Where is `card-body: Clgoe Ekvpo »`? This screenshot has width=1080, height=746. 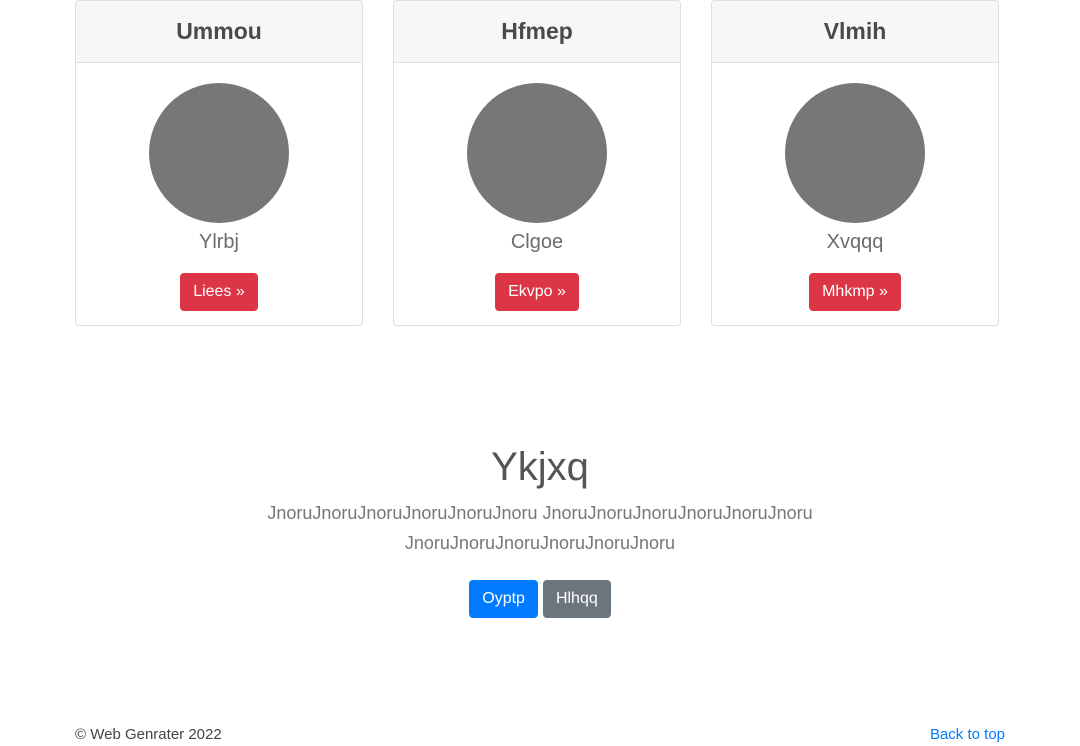
card-body: Clgoe Ekvpo » is located at coordinates (537, 187).